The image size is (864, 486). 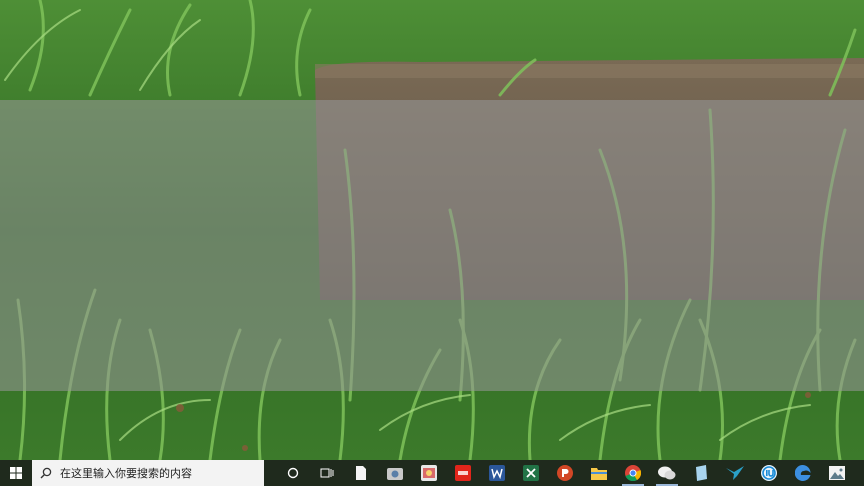 I want to click on chrome-icon, so click(x=633, y=473).